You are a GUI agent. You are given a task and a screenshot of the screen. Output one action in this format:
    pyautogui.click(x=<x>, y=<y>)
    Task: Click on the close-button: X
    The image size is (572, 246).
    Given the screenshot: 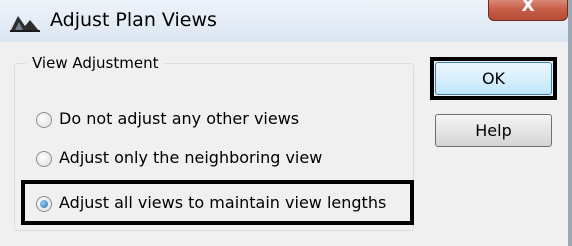 What is the action you would take?
    pyautogui.click(x=528, y=10)
    